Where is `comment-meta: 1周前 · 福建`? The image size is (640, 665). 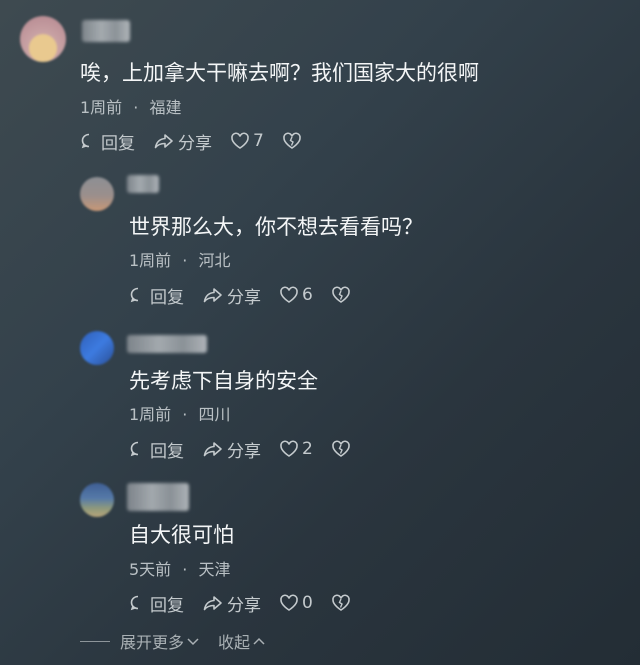
comment-meta: 1周前 · 福建 is located at coordinates (130, 106).